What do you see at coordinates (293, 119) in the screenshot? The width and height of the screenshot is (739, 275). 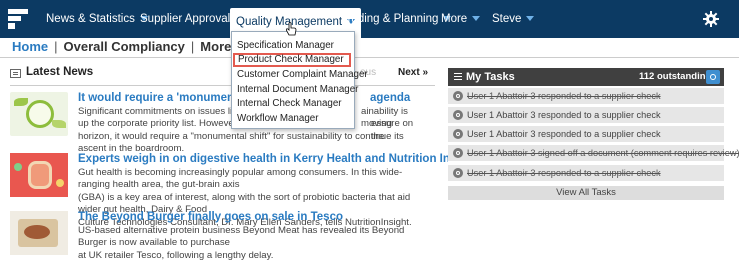 I see `menu-item-workflow-manager: Workflow Manager` at bounding box center [293, 119].